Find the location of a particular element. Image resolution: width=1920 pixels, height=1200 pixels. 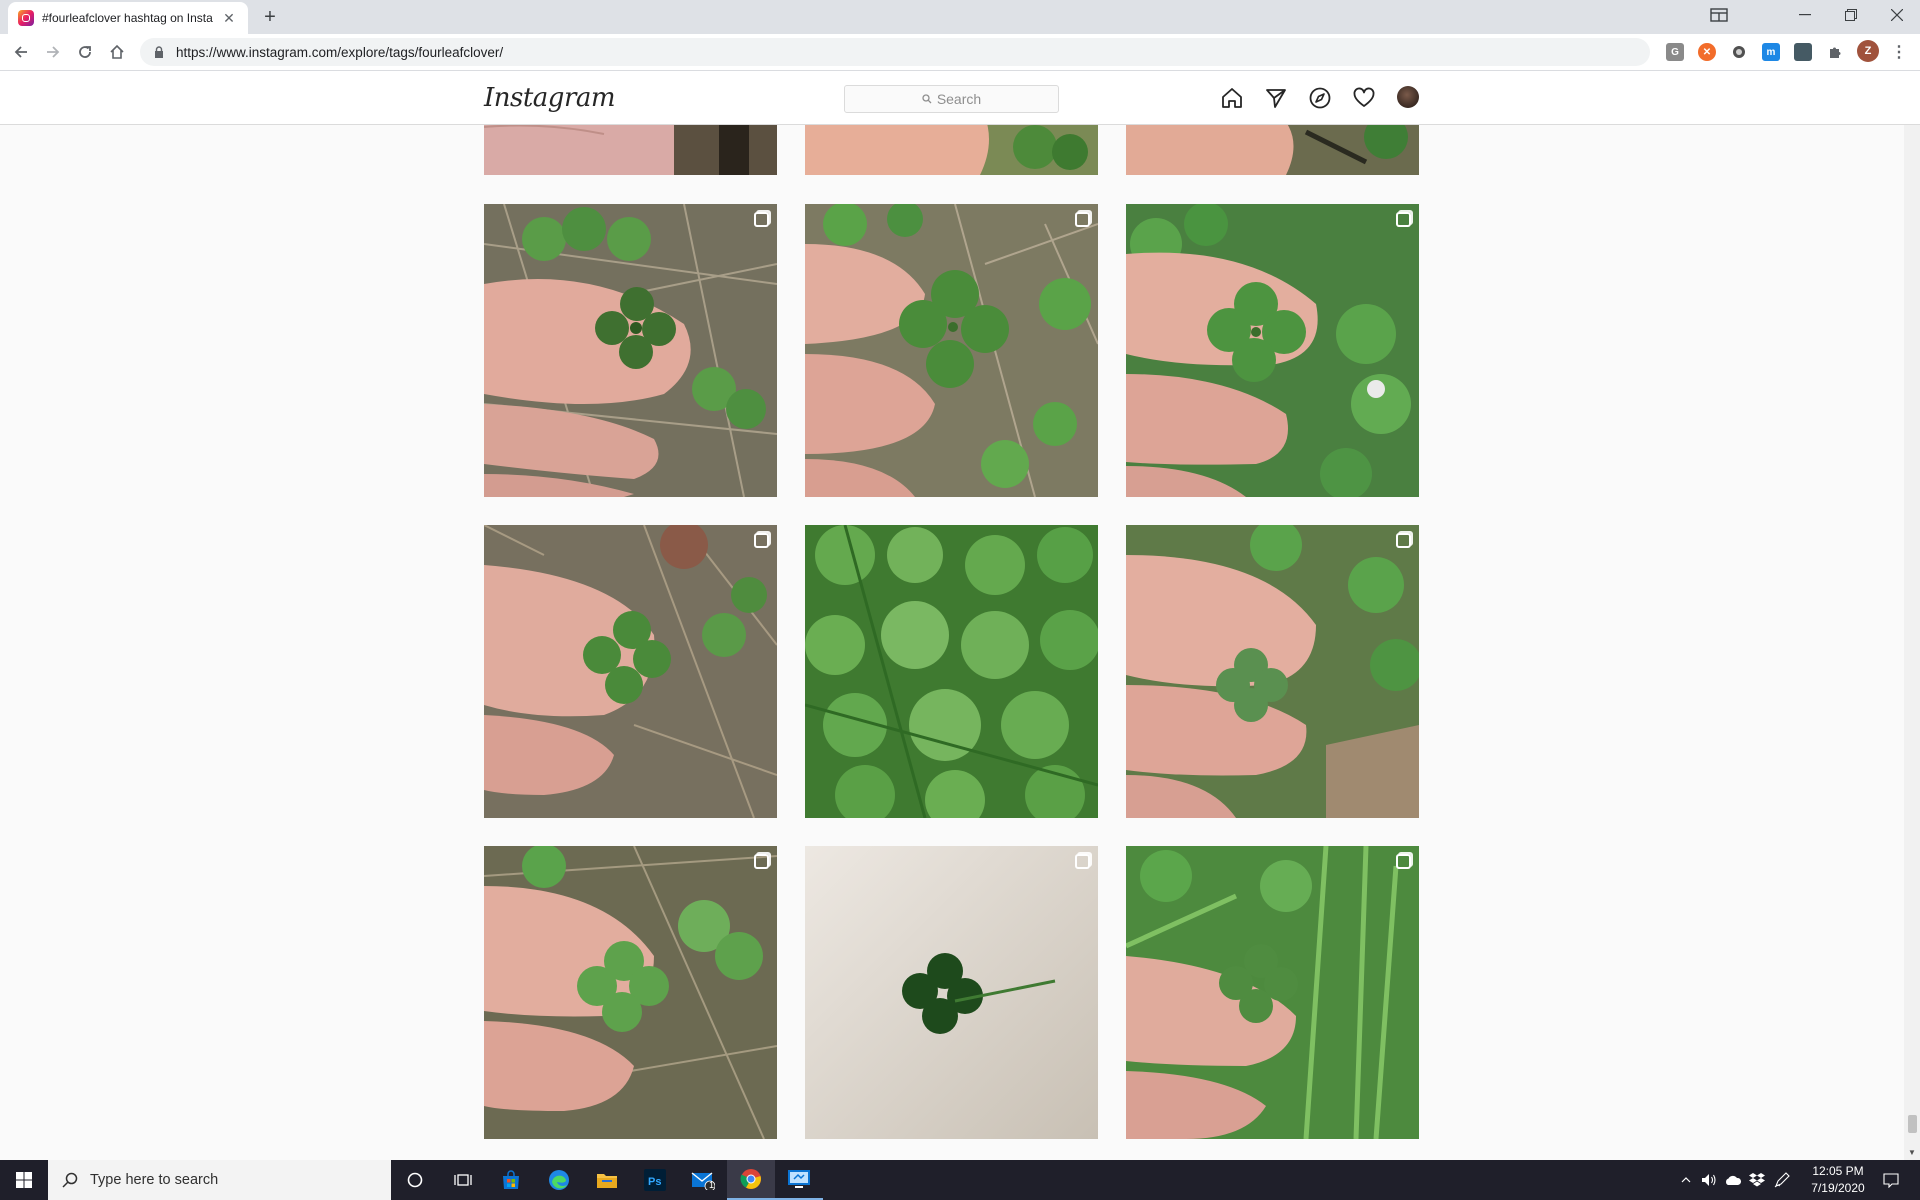

post-r2-c0 is located at coordinates (630, 671).